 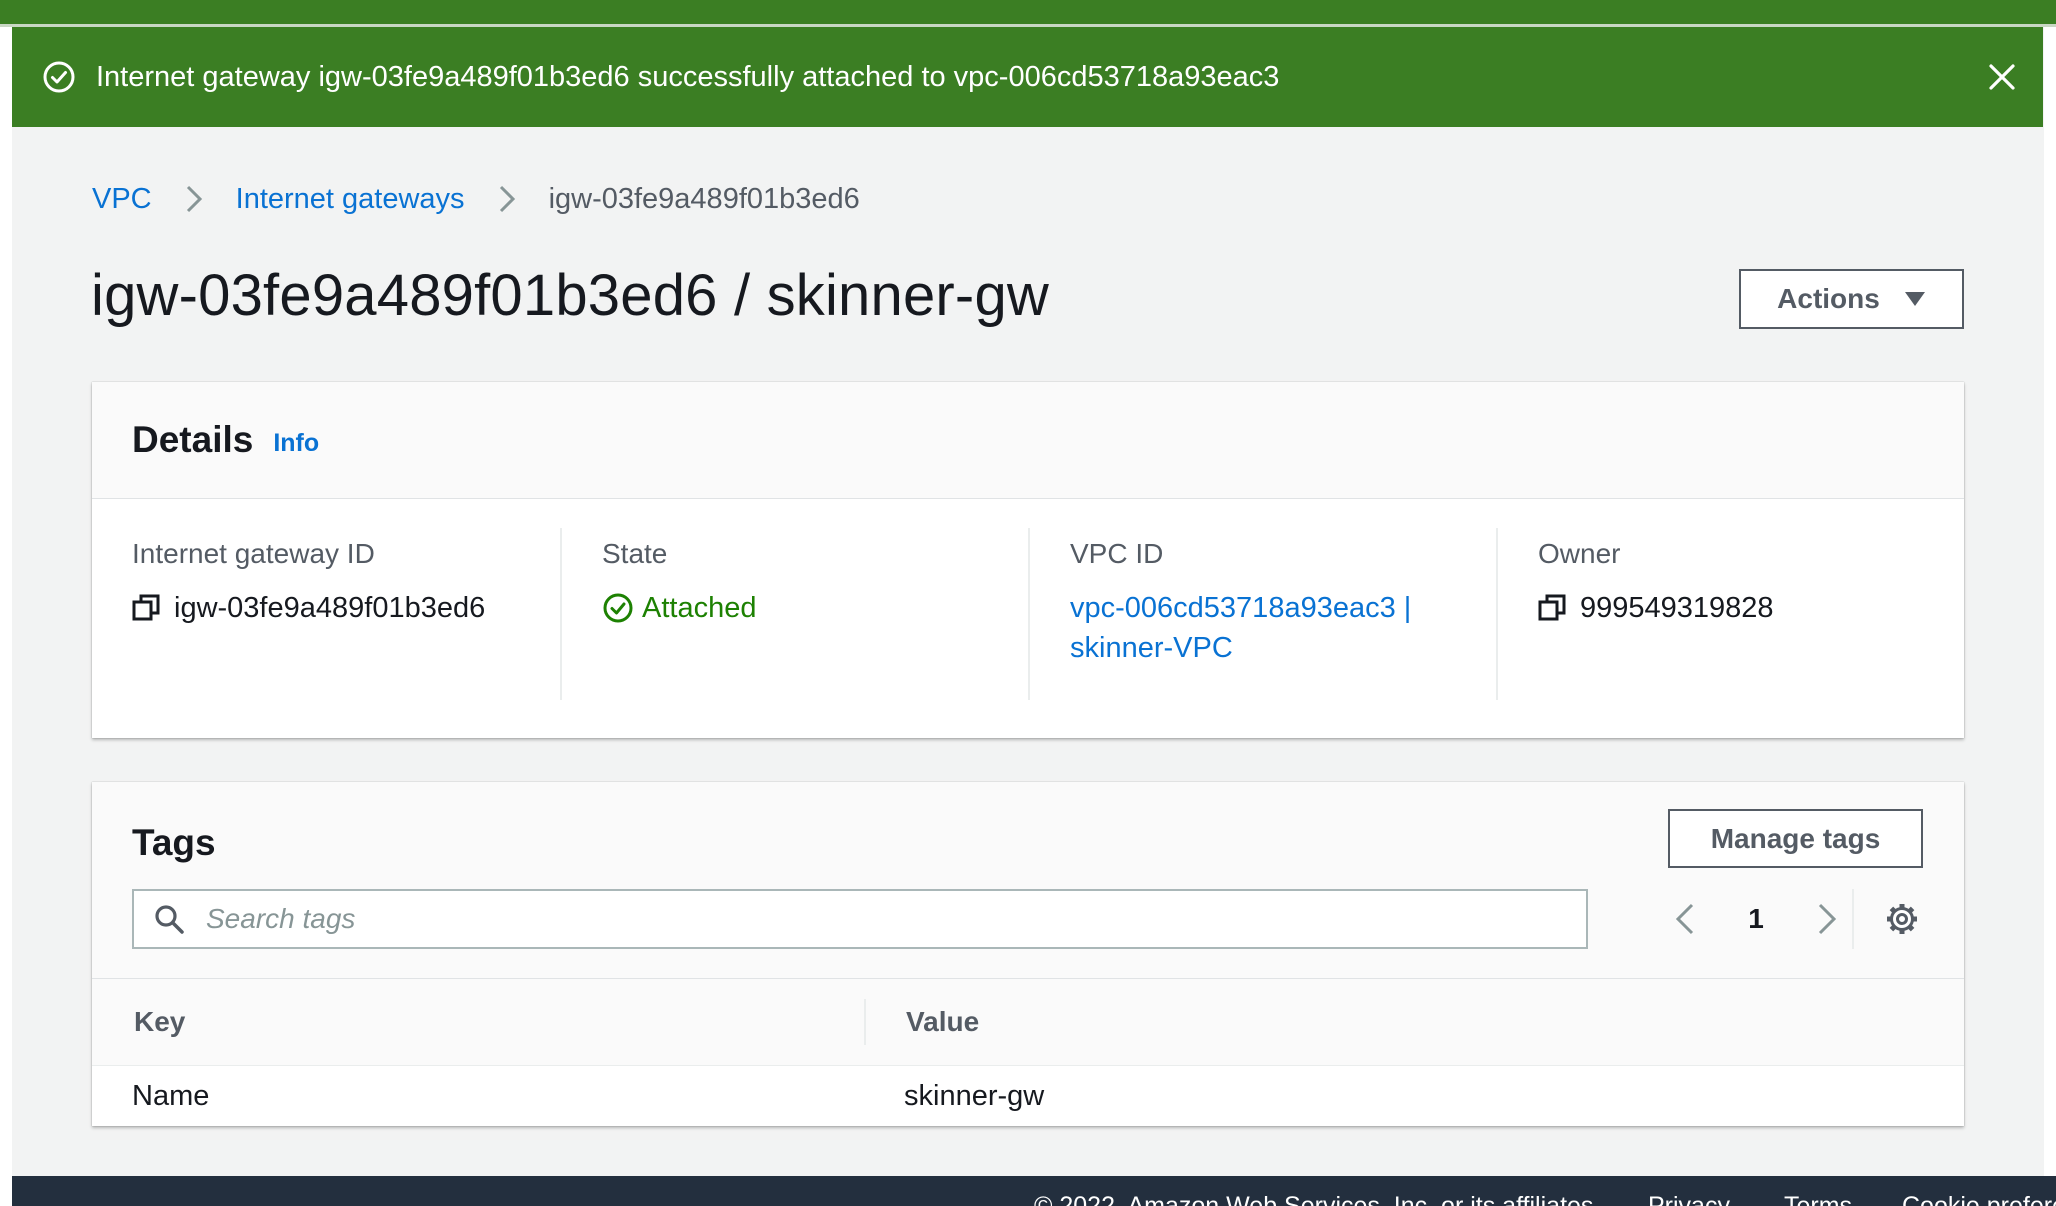 I want to click on owner-text: 999549319828, so click(x=1677, y=608).